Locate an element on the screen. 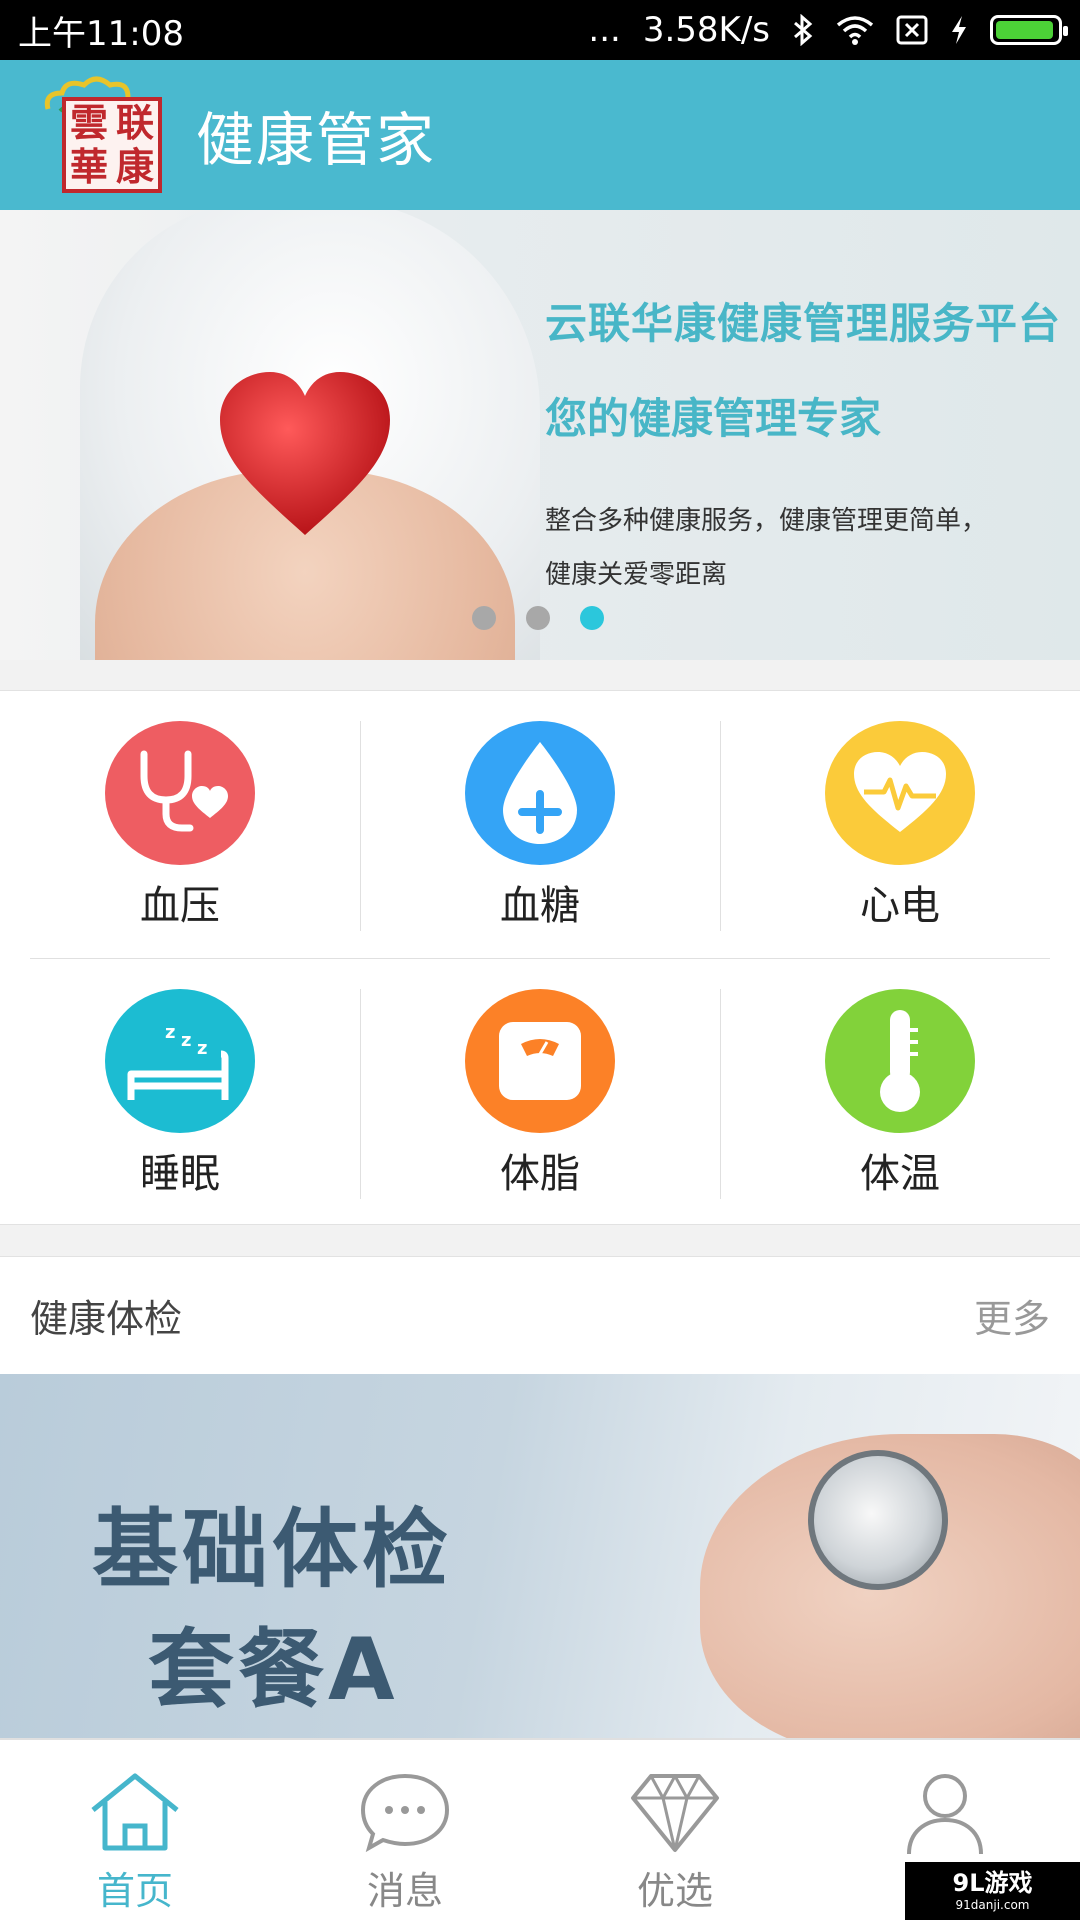 This screenshot has width=1080, height=1920. promo-title-line1: 基础体检 is located at coordinates (272, 1550).